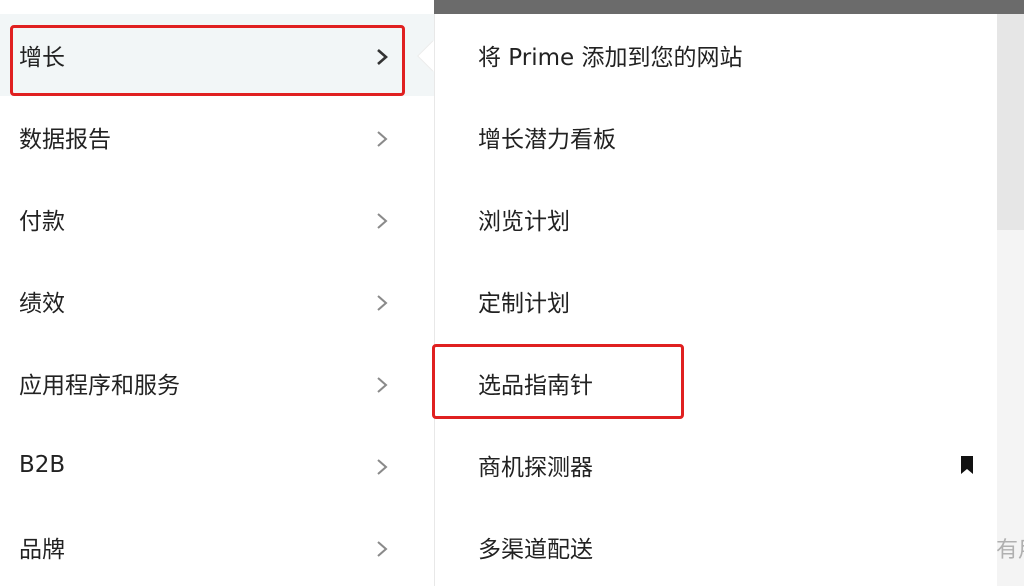  I want to click on menu-item-brand: 品牌, so click(217, 546).